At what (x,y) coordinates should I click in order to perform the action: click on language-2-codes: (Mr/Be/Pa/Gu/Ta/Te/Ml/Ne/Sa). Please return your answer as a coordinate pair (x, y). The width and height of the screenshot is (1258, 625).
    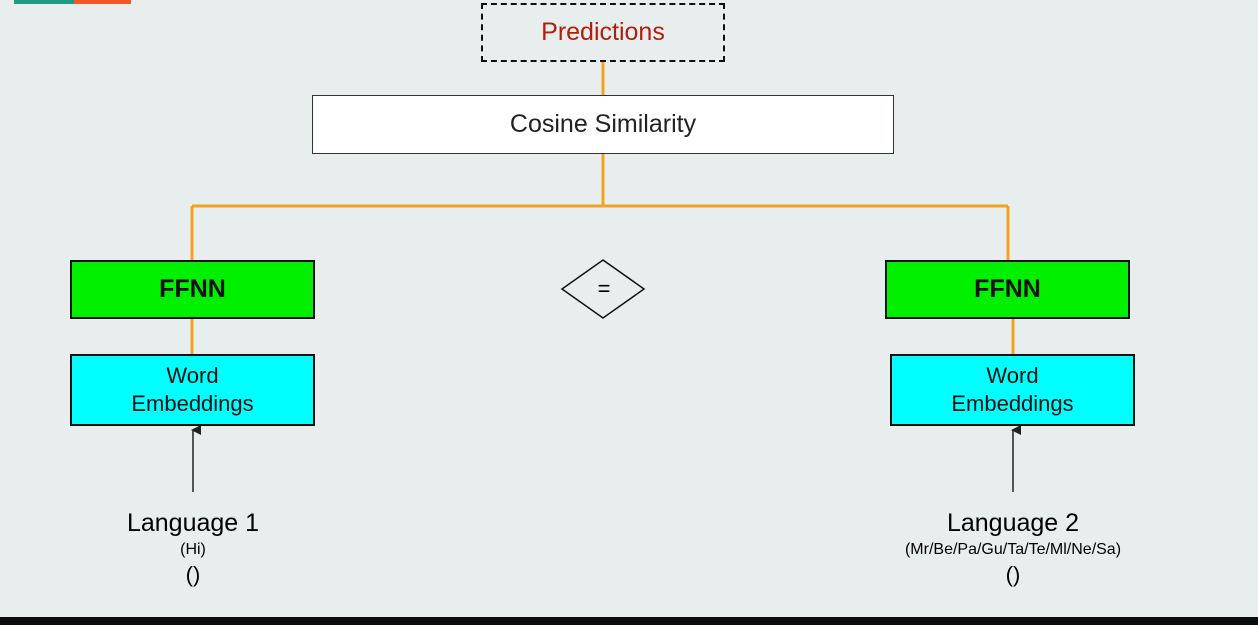
    Looking at the image, I should click on (1013, 549).